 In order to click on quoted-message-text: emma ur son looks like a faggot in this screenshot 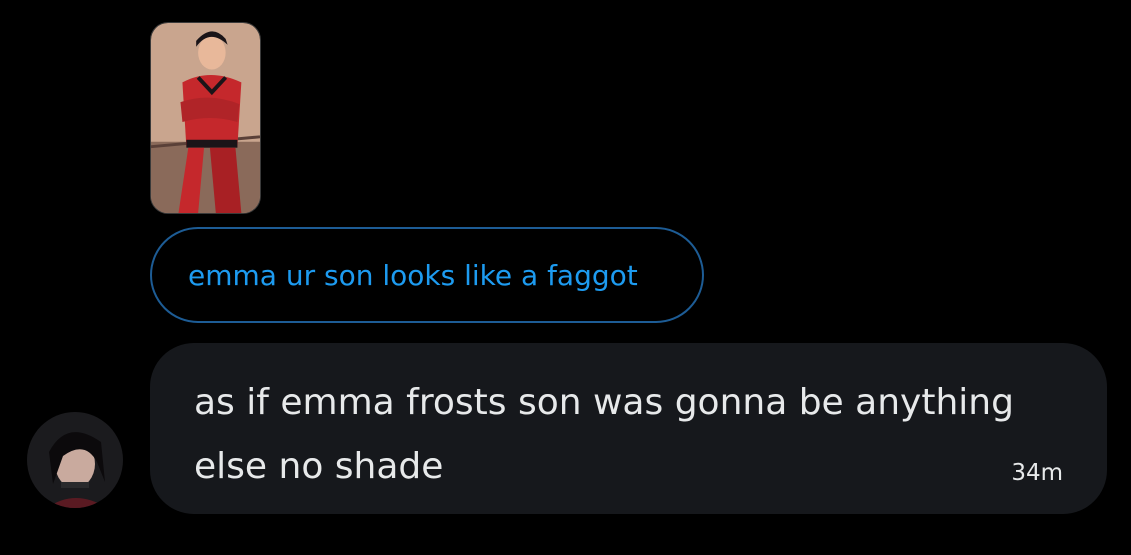, I will do `click(413, 275)`.